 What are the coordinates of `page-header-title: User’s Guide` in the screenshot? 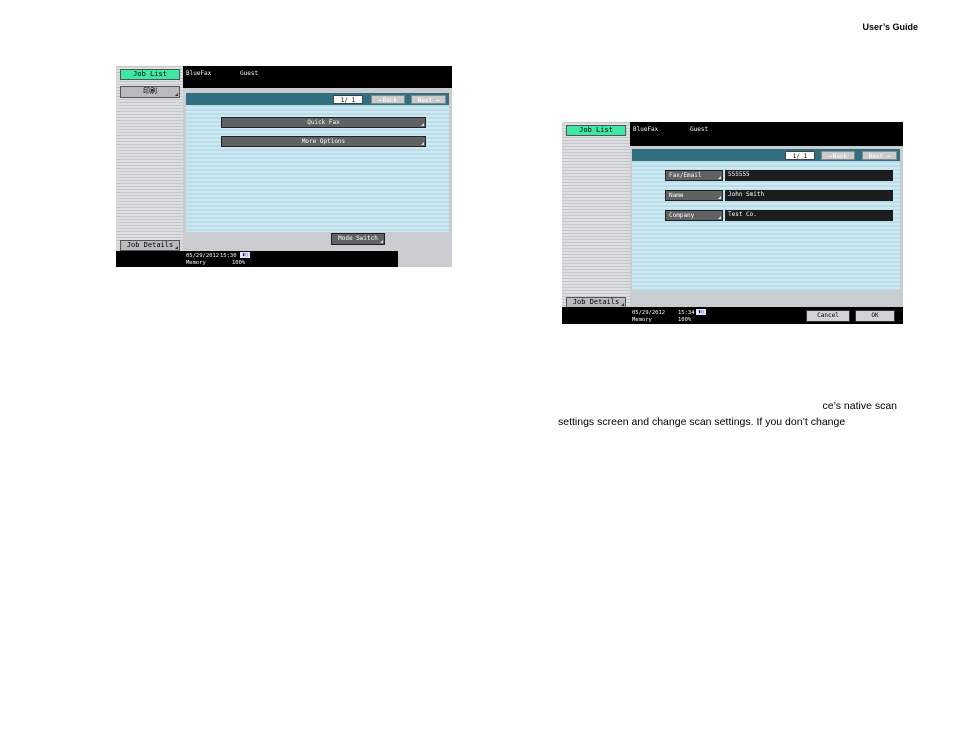 It's located at (890, 27).